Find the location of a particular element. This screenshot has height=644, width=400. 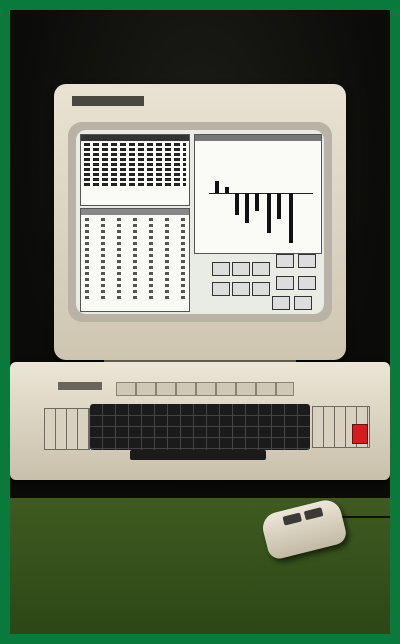

mouse-button-right is located at coordinates (313, 514).